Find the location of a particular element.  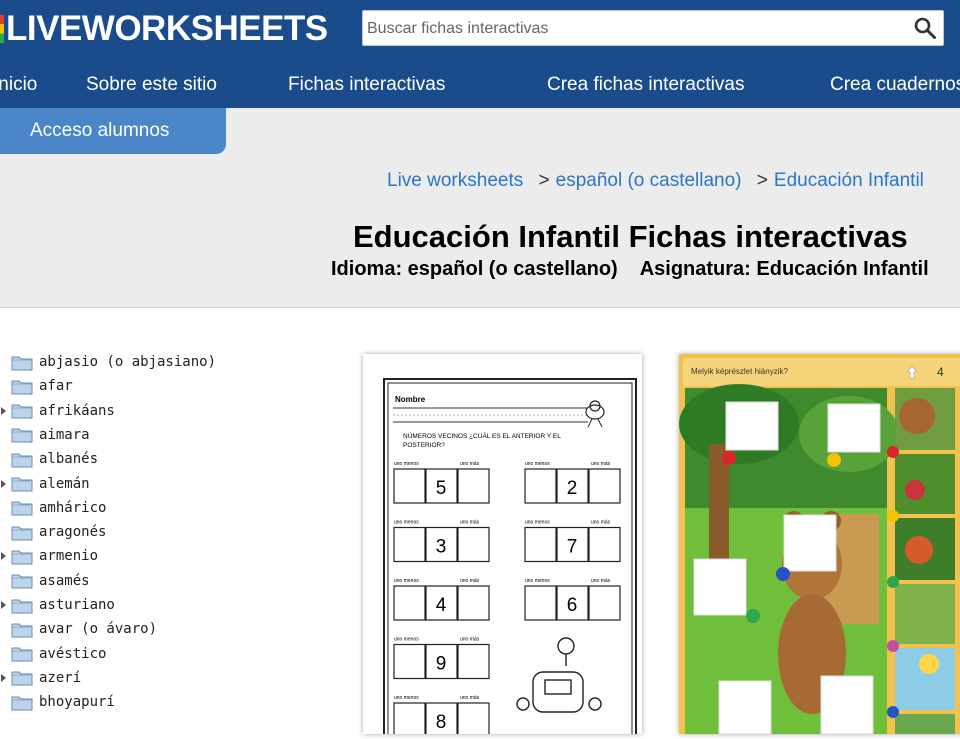

given-number: 2 is located at coordinates (572, 488).